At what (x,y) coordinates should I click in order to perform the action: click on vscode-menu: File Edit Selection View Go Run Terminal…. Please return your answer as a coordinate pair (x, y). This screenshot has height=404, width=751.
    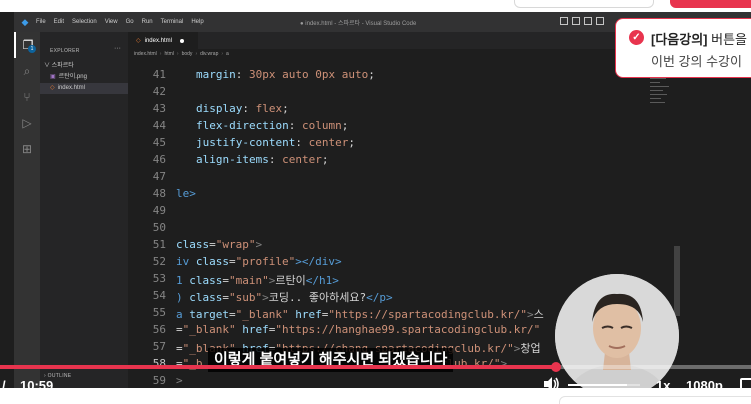
    Looking at the image, I should click on (120, 22).